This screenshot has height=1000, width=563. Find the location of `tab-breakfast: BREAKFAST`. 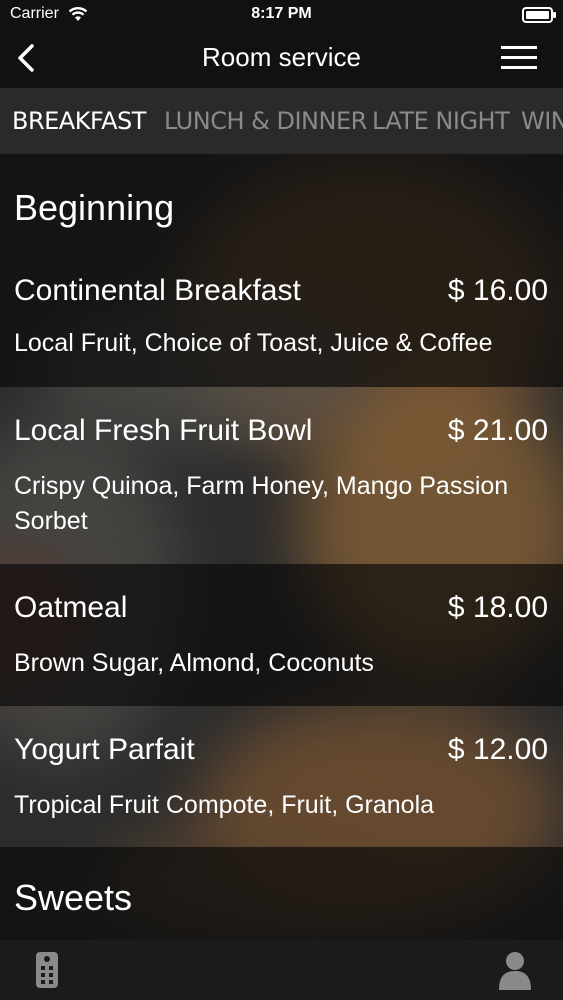

tab-breakfast: BREAKFAST is located at coordinates (79, 121).